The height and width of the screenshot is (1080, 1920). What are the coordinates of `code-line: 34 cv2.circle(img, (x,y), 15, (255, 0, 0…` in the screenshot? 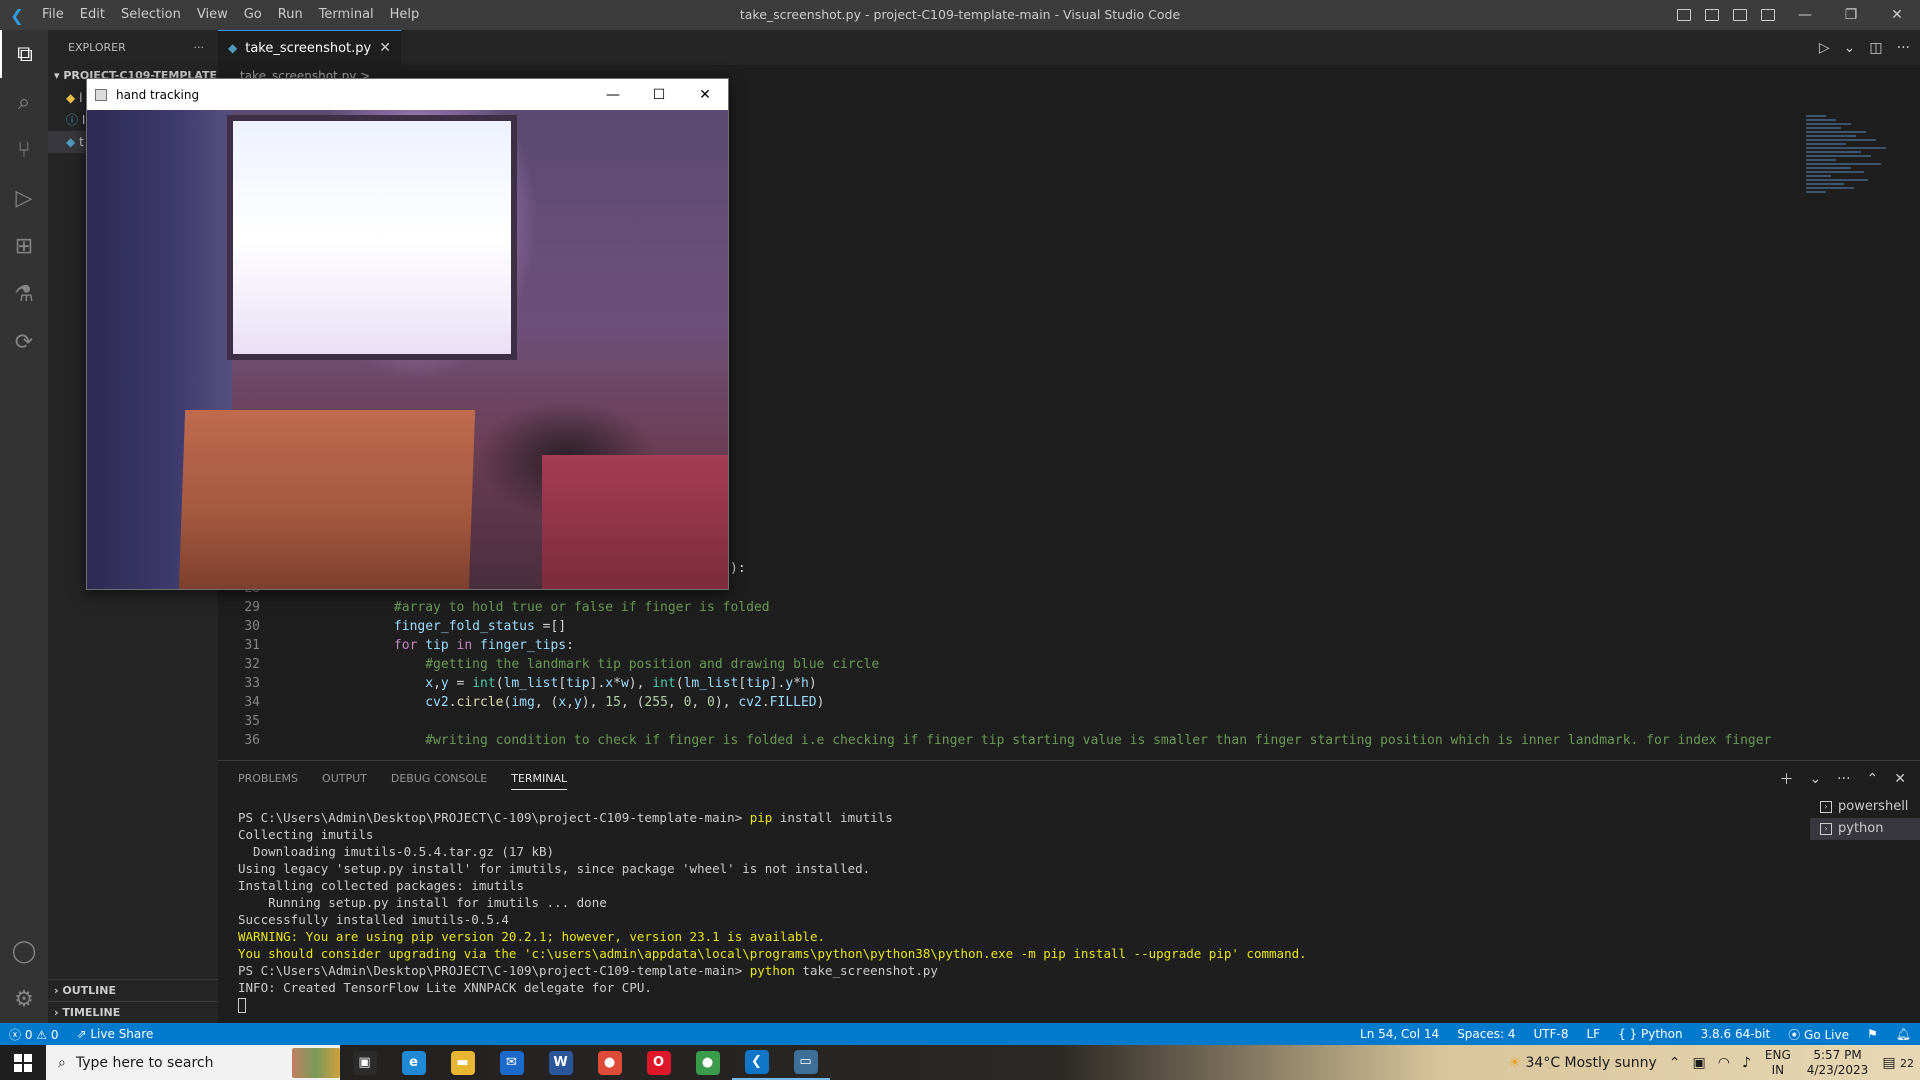 It's located at (1003, 702).